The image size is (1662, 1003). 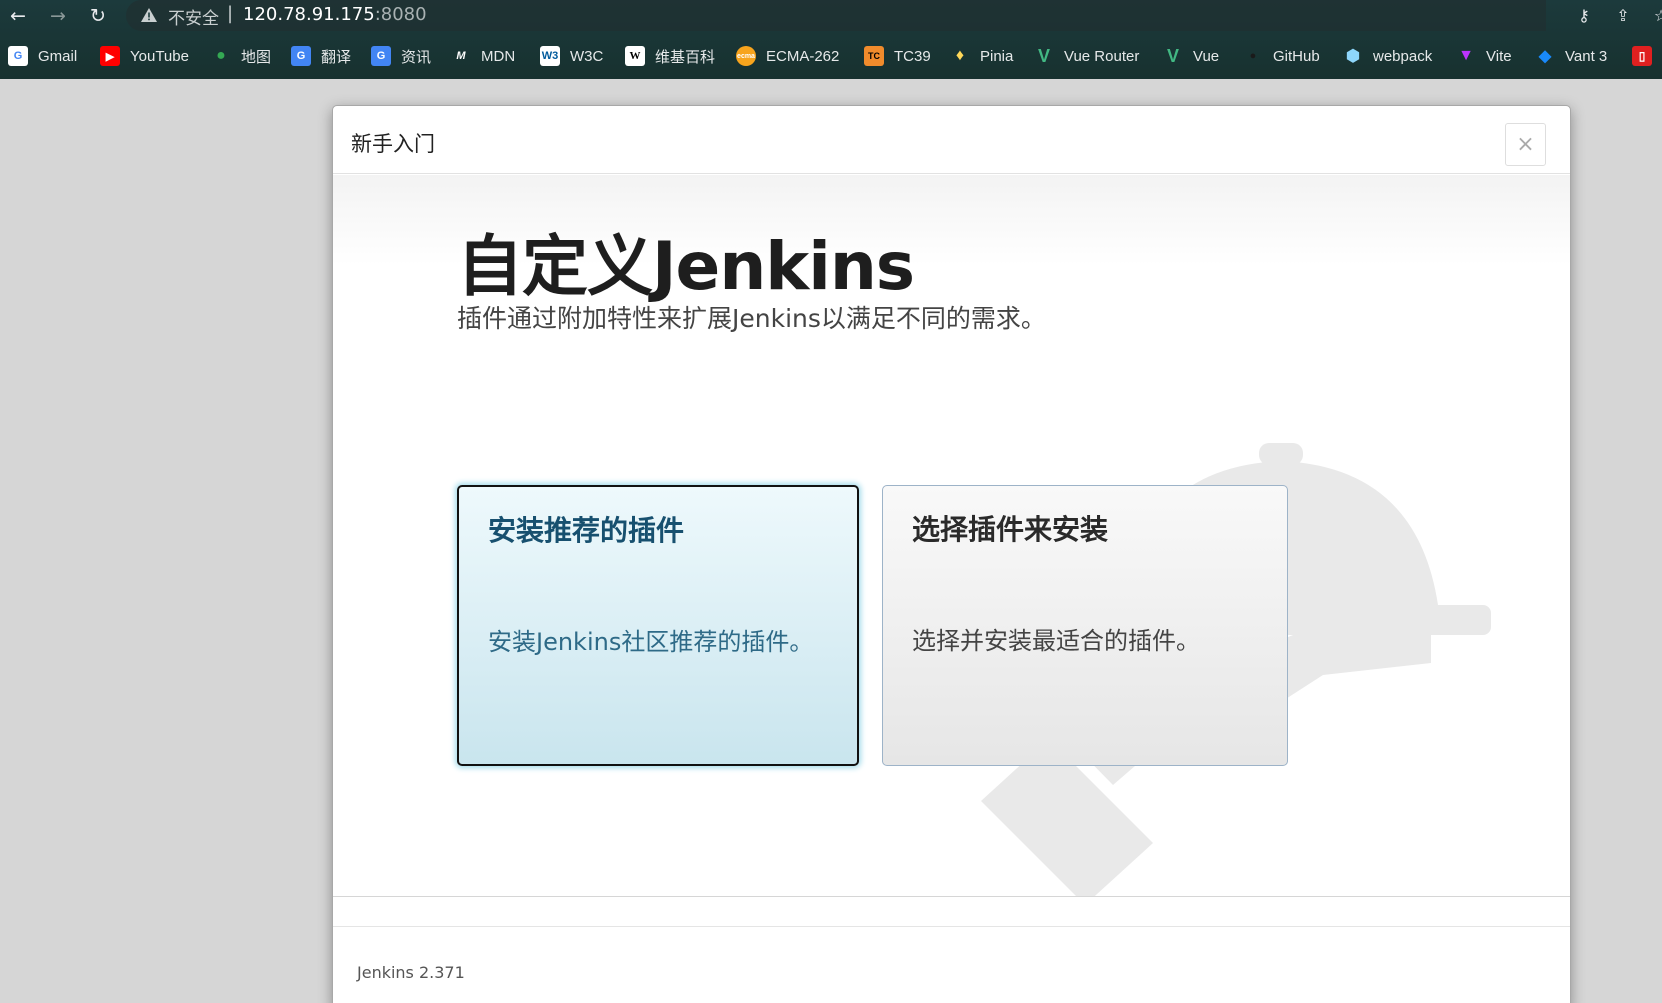 What do you see at coordinates (411, 972) in the screenshot?
I see `jenkins-version: Jenkins 2.371` at bounding box center [411, 972].